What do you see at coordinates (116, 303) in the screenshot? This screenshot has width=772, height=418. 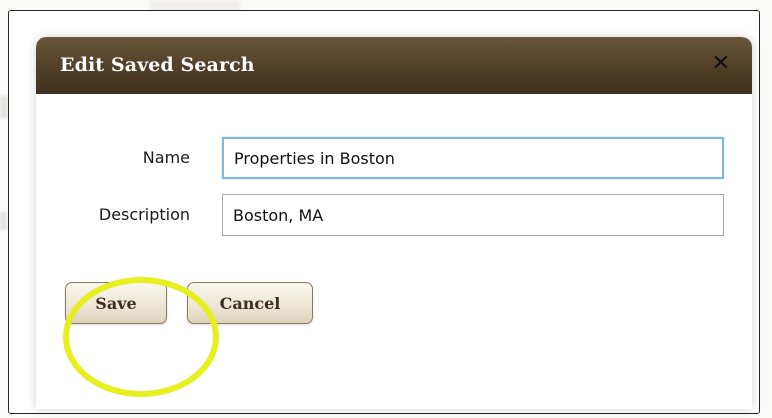 I see `save-button: Save` at bounding box center [116, 303].